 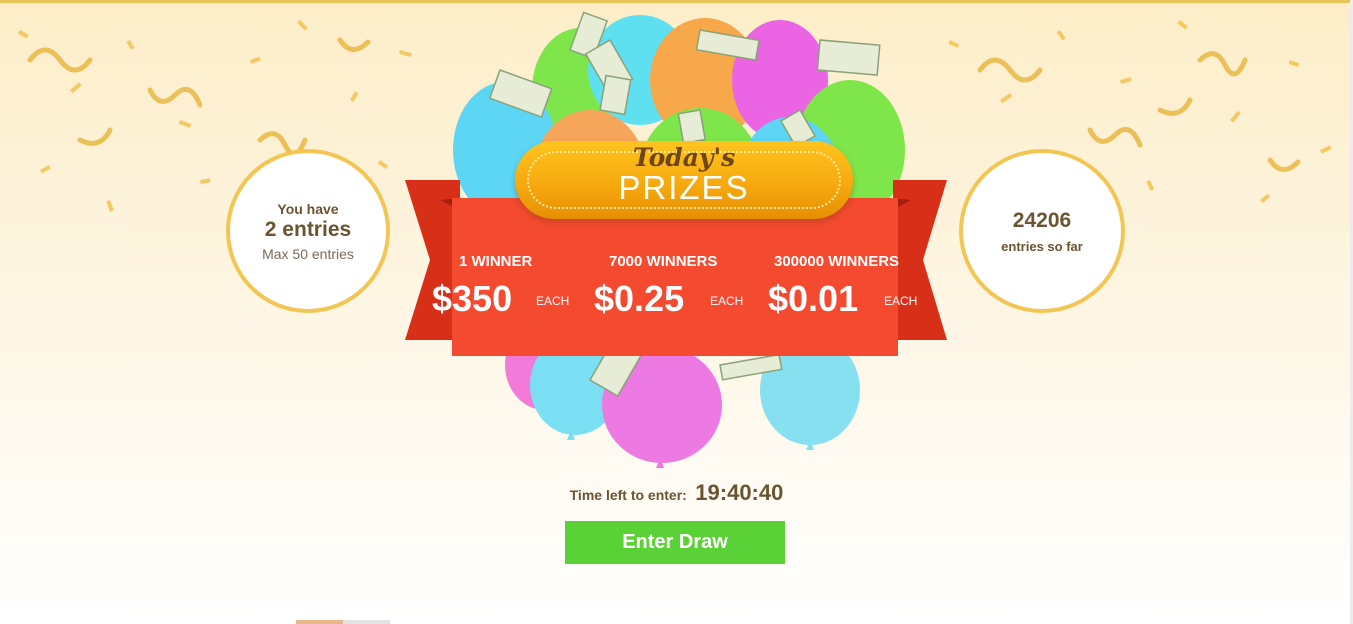 What do you see at coordinates (366, 622) in the screenshot?
I see `bottom-tab-indicator-secondary` at bounding box center [366, 622].